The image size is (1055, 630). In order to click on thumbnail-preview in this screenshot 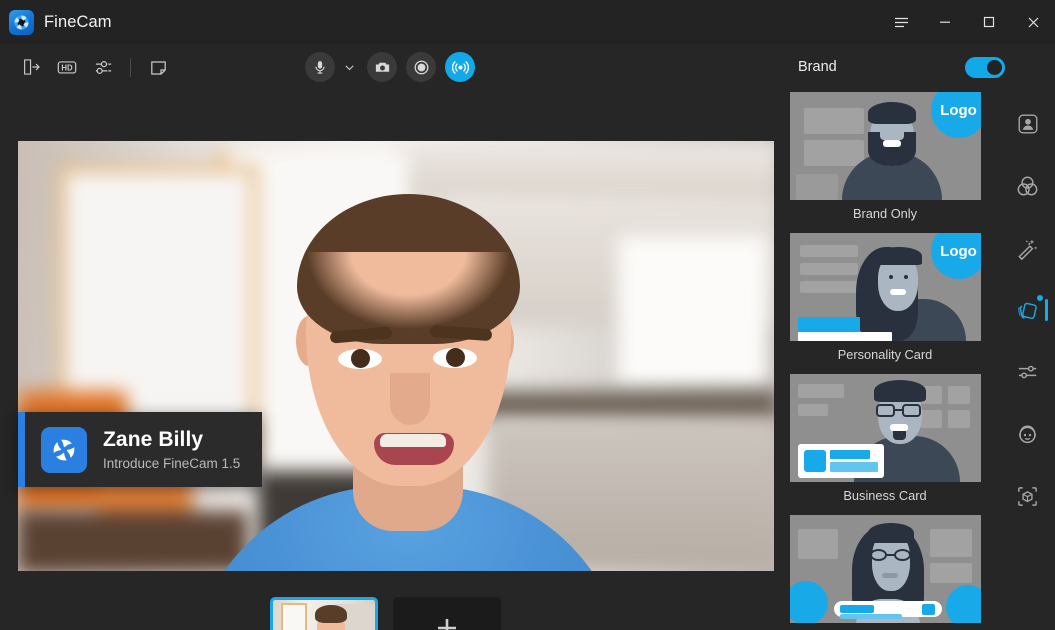, I will do `click(323, 615)`.